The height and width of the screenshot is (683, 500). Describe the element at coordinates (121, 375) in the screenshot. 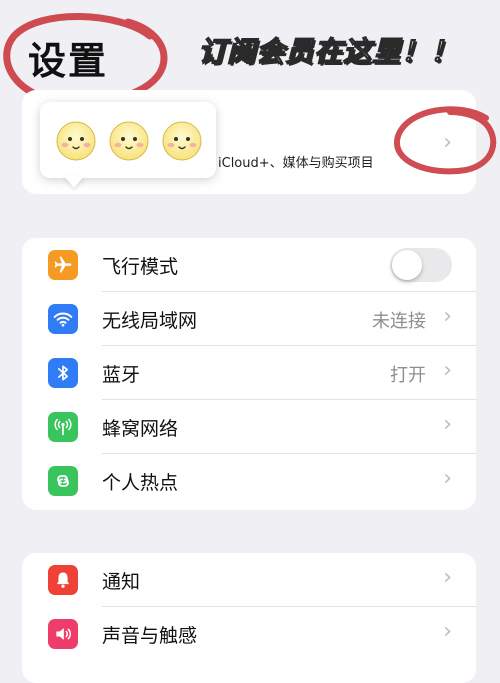

I see `row-label: 蓝牙` at that location.